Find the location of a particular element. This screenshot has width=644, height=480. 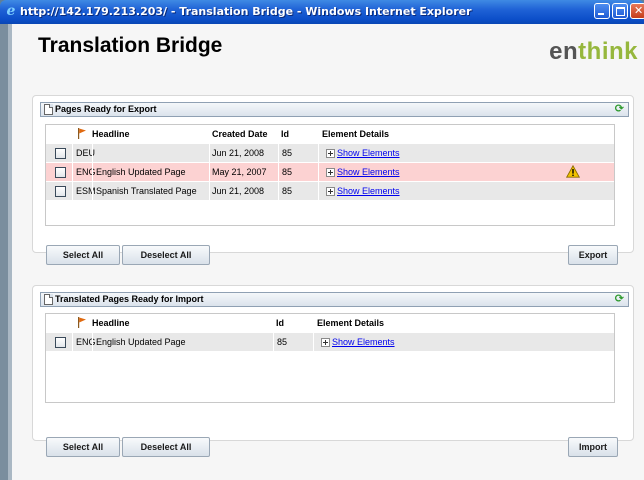

import-deselect-all-button: Deselect All is located at coordinates (166, 447).